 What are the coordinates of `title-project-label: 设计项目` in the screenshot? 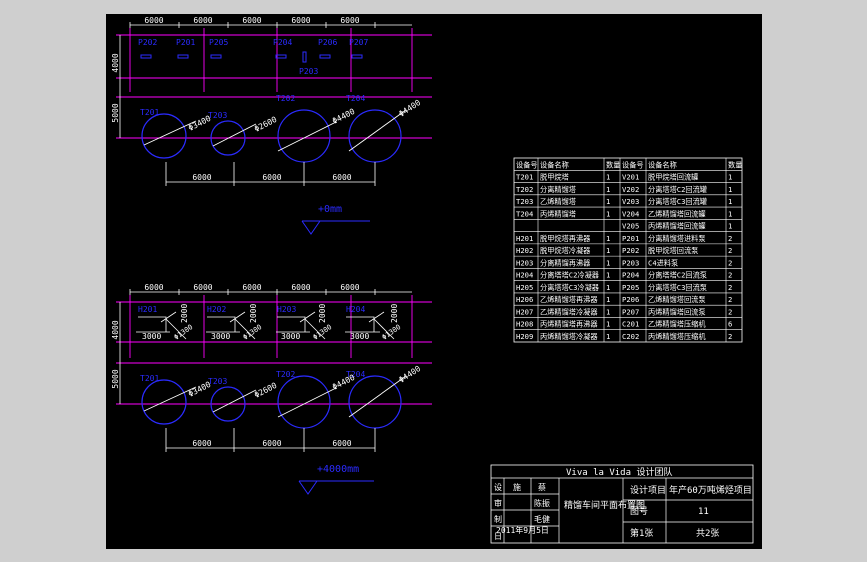 It's located at (648, 490).